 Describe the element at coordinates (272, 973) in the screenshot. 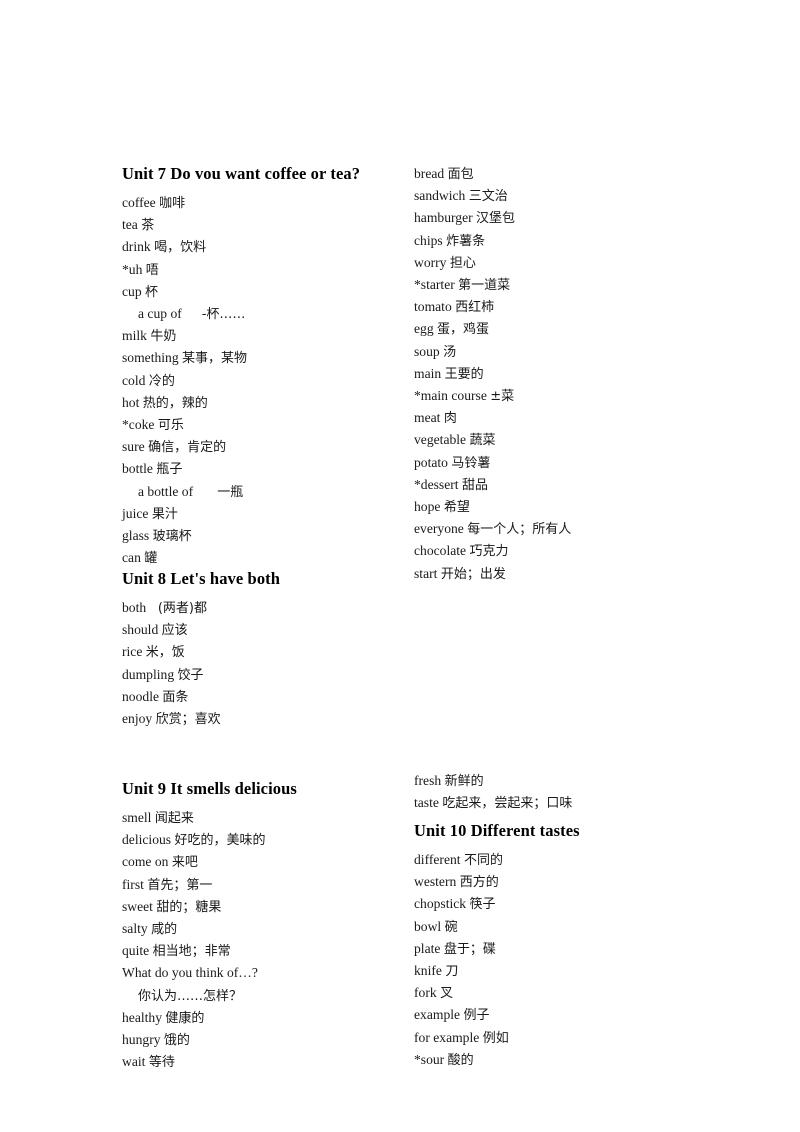

I see `vocab-entry: What do you think of…?` at that location.